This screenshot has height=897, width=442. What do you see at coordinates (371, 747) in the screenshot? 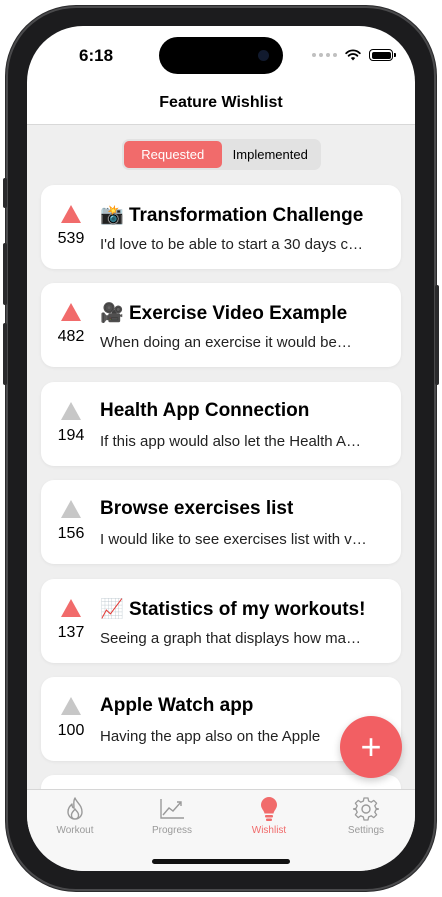
I see `add-feature-button: +` at bounding box center [371, 747].